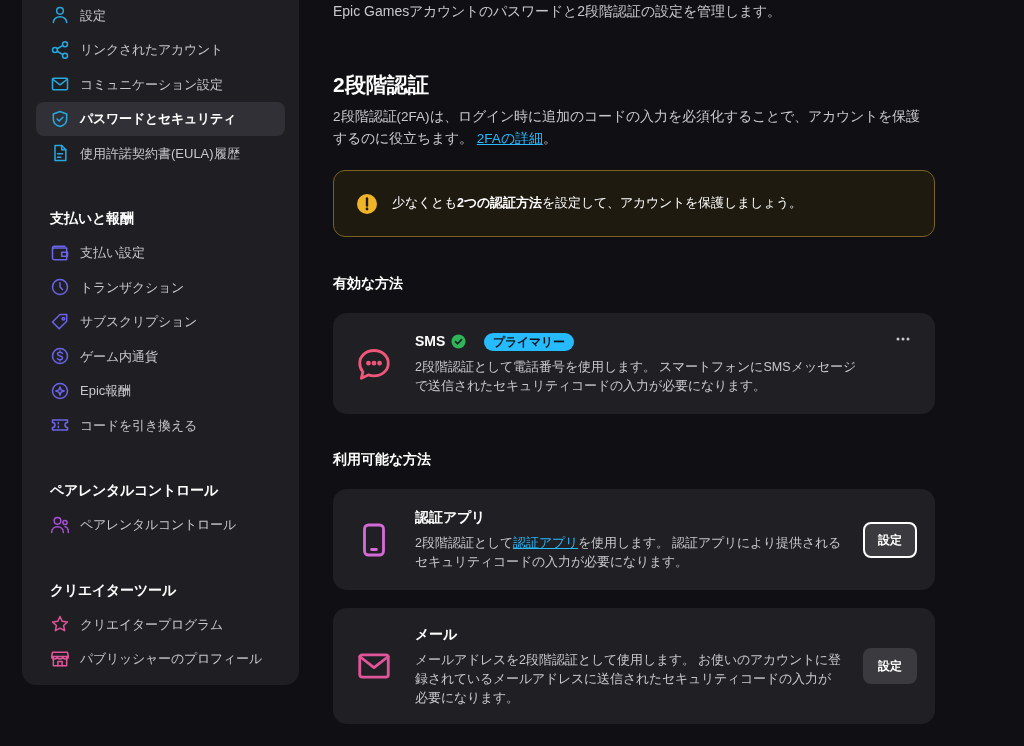  I want to click on method-name: SMS, so click(430, 341).